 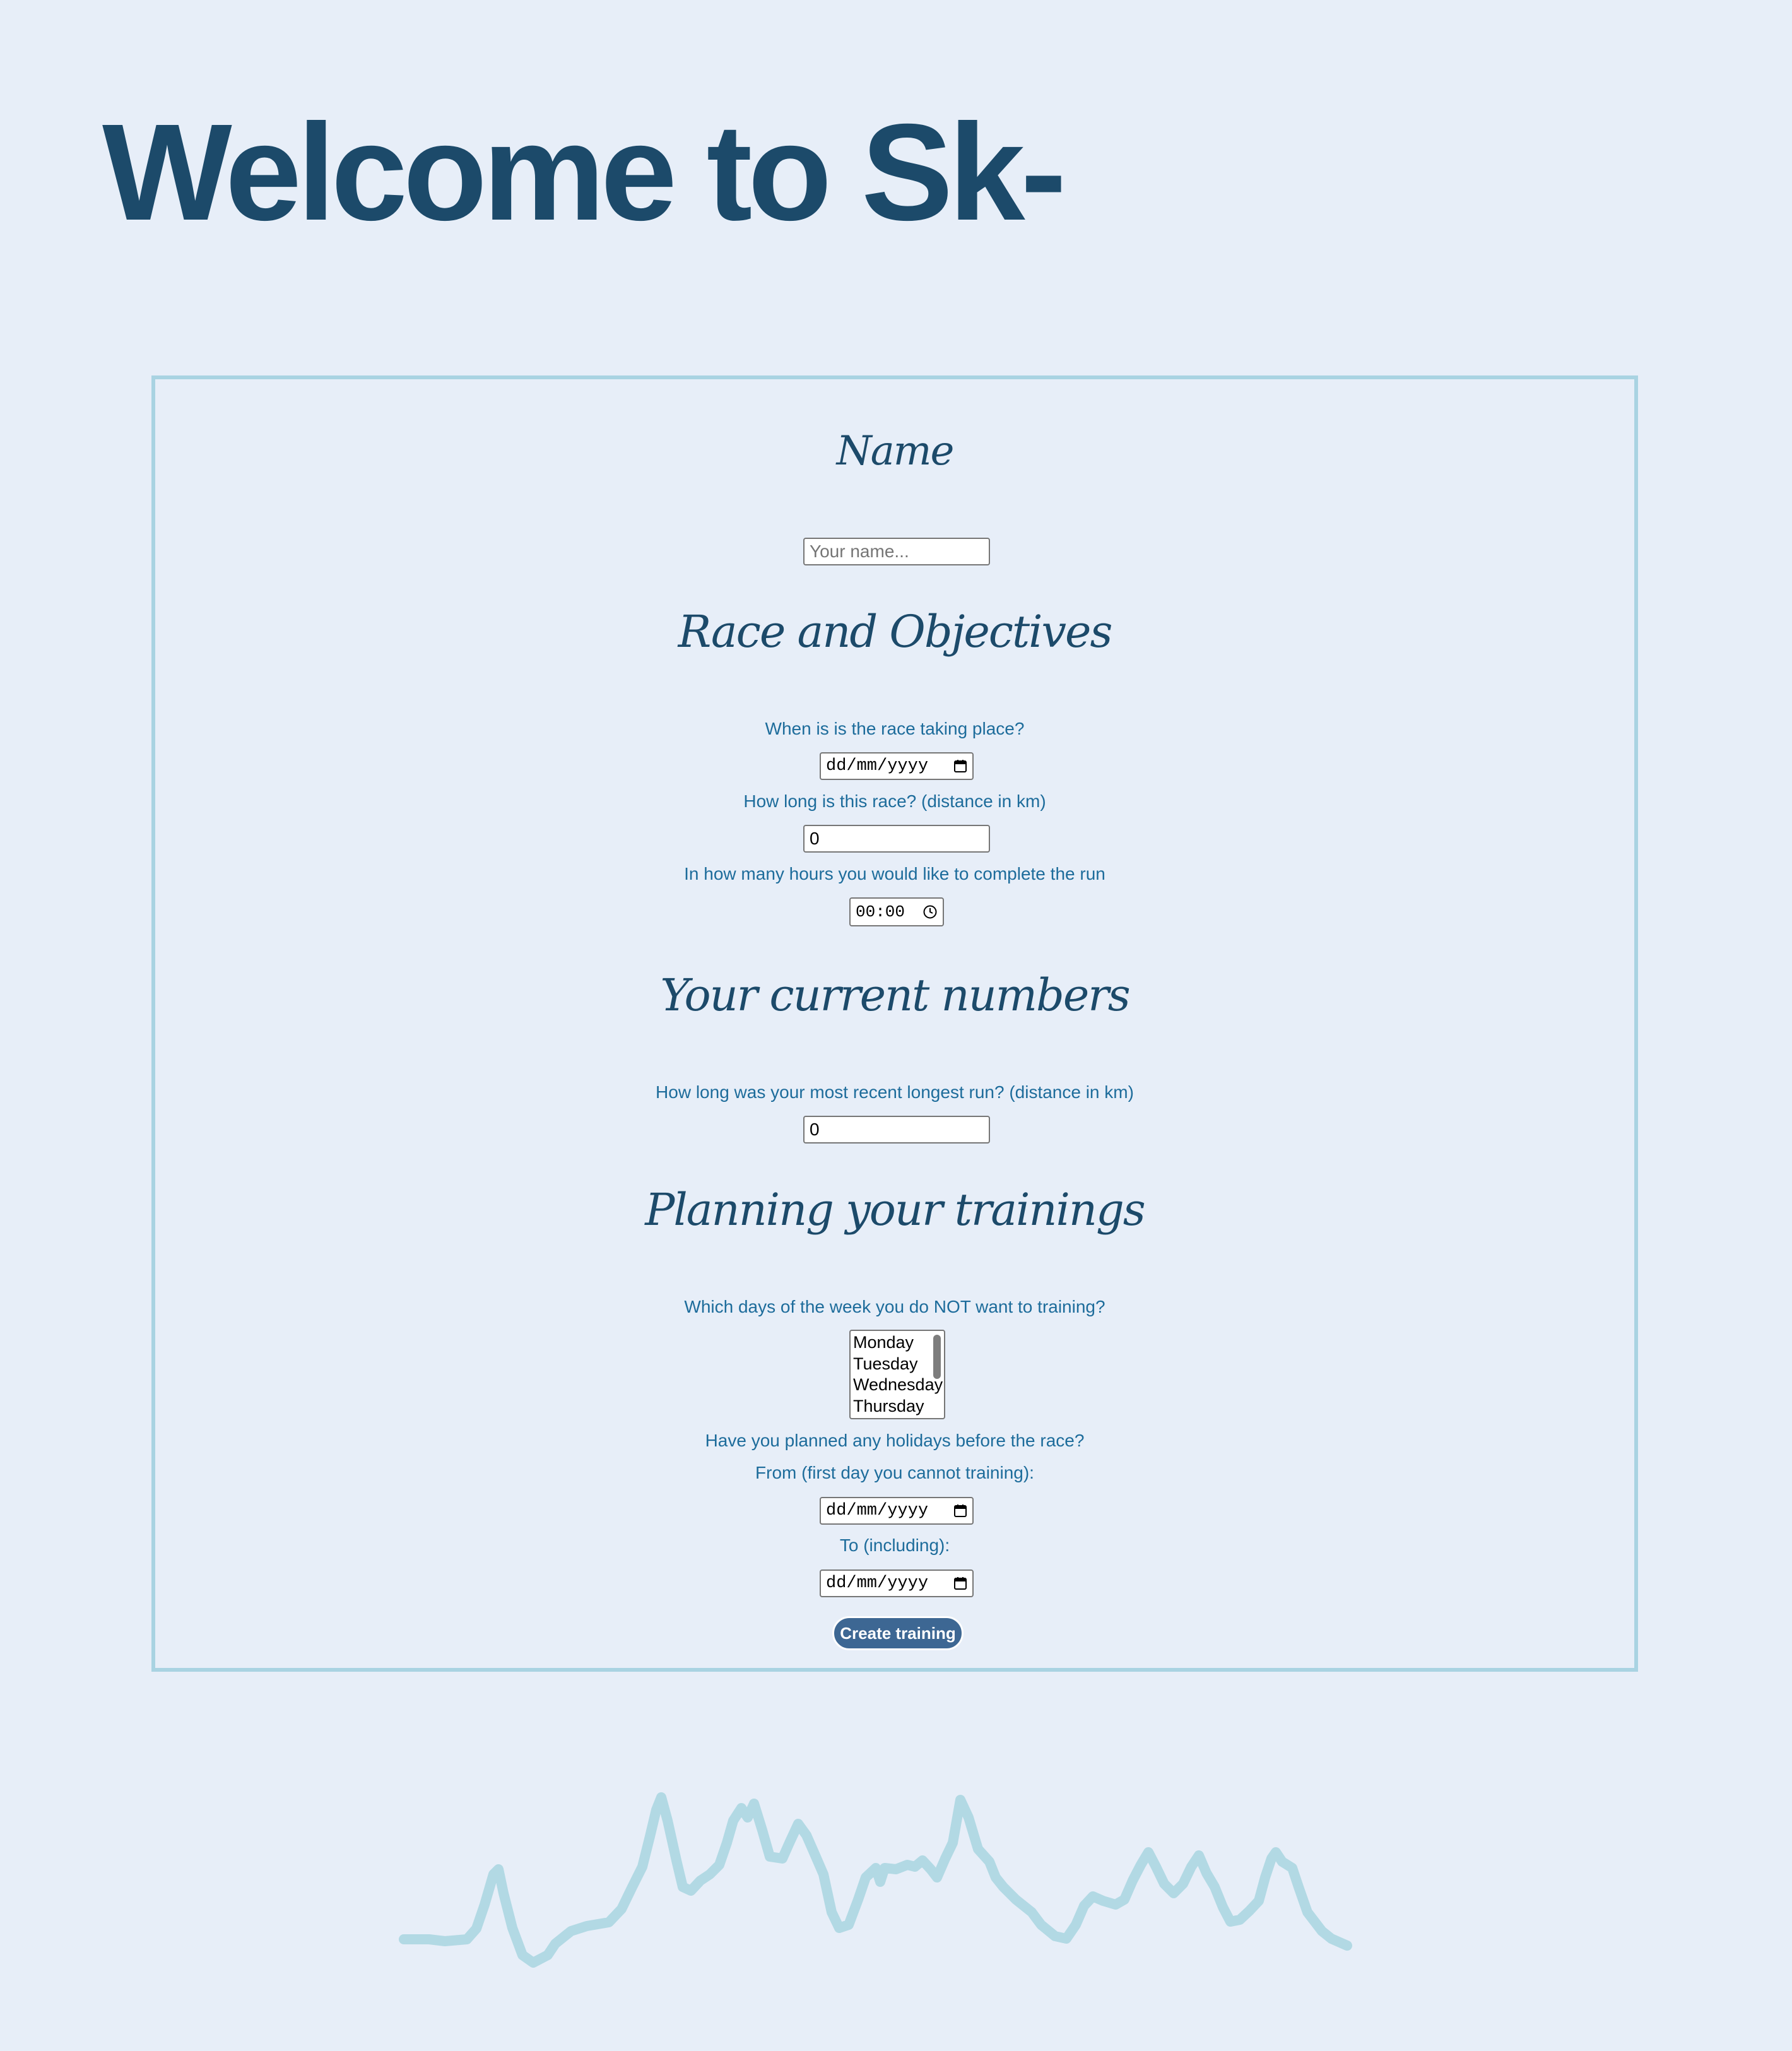 I want to click on mountain-profile-decoration, so click(x=876, y=1880).